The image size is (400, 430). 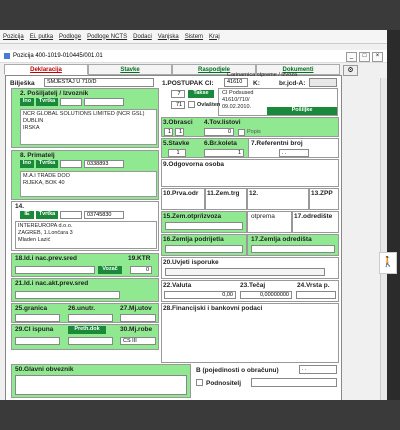 What do you see at coordinates (236, 82) in the screenshot?
I see `postupak-field: 41610` at bounding box center [236, 82].